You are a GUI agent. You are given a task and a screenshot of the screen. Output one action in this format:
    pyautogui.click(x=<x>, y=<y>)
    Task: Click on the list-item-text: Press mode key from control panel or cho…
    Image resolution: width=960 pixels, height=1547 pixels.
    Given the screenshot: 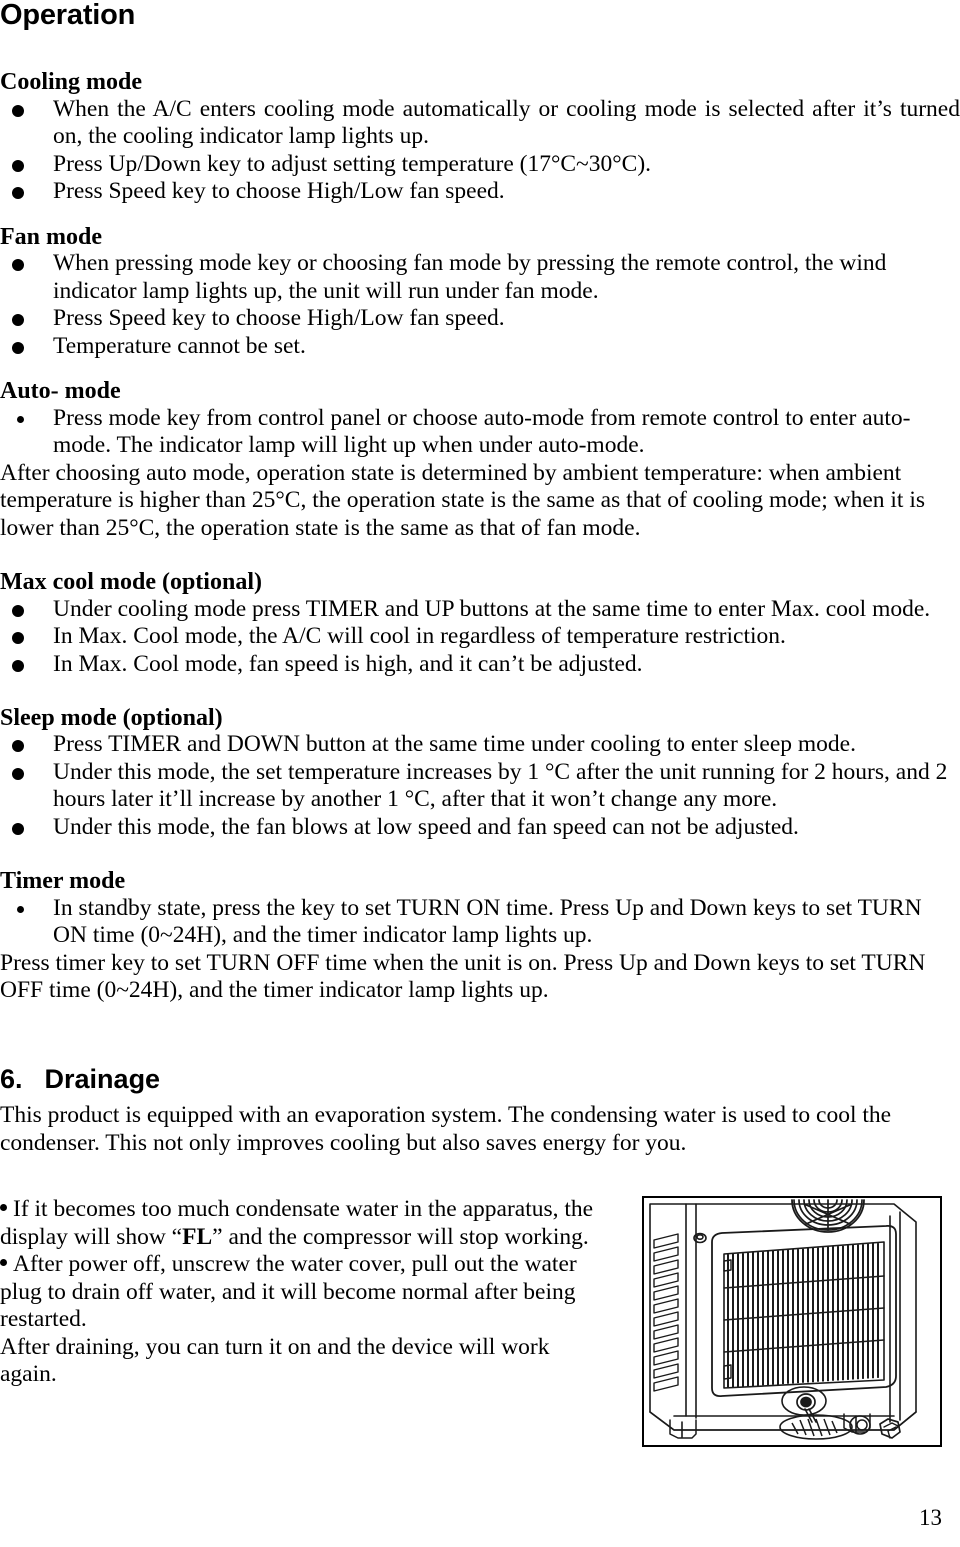 What is the action you would take?
    pyautogui.click(x=482, y=431)
    